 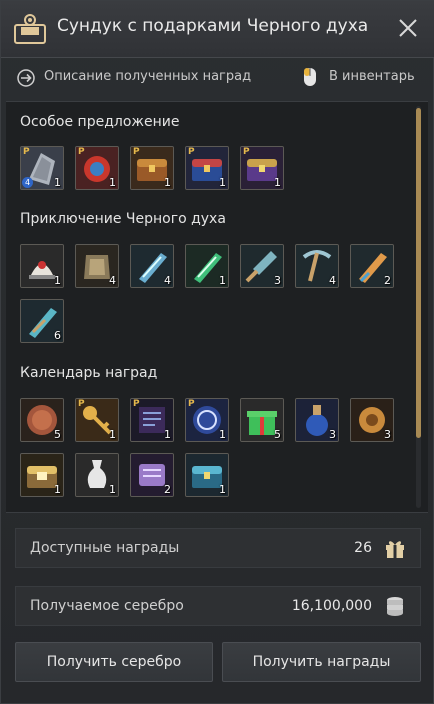 I want to click on available-rewards-row: Доступные награды 26, so click(x=218, y=548).